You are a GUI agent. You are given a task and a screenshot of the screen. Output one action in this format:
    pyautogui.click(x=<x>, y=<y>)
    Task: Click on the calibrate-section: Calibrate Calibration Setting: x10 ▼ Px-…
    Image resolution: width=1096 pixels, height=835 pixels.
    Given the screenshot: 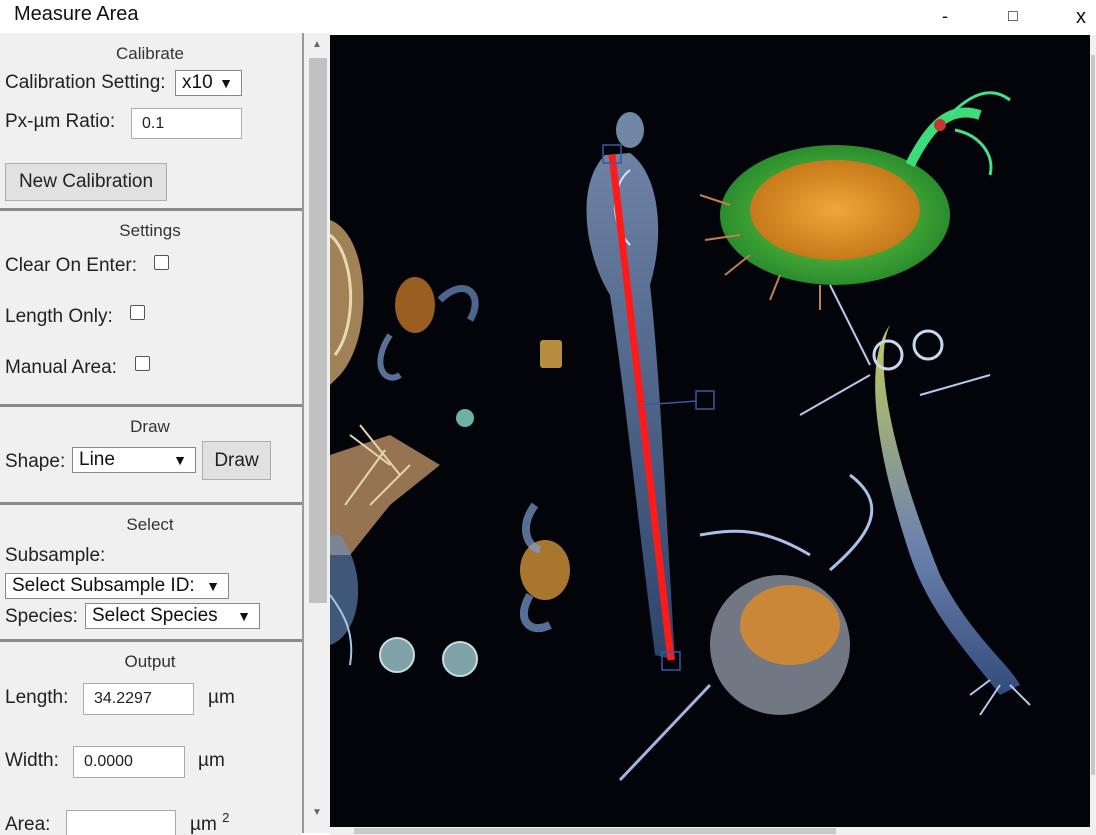 What is the action you would take?
    pyautogui.click(x=151, y=120)
    